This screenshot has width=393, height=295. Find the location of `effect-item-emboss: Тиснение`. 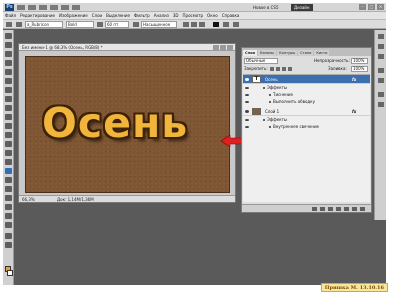

effect-item-emboss: Тиснение is located at coordinates (306, 95).